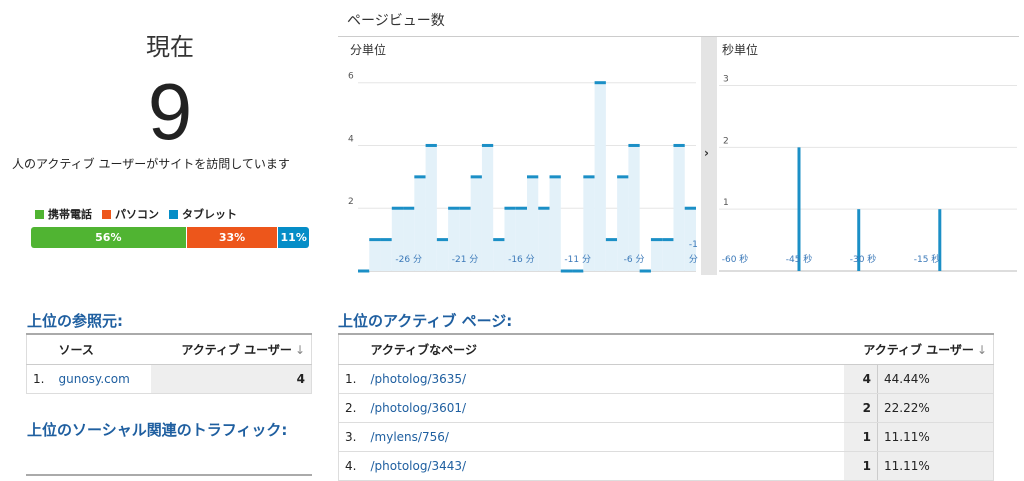  I want to click on x-tick-label: -15 秒, so click(927, 259).